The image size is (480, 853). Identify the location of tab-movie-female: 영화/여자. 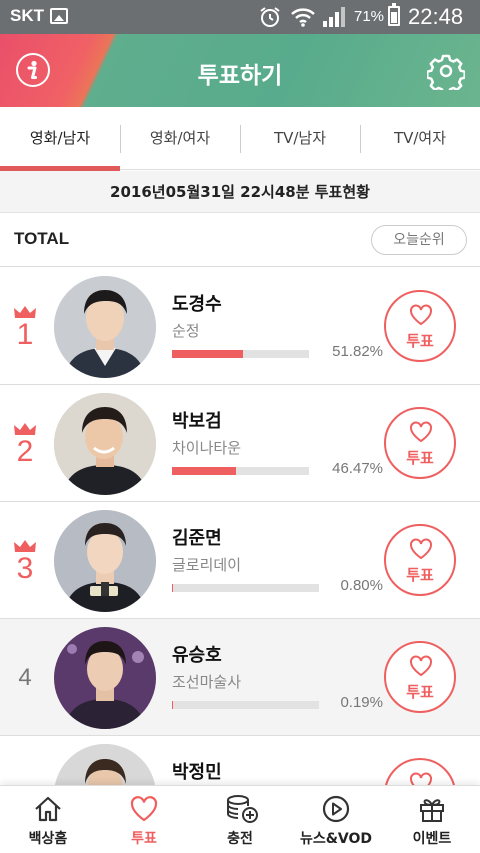
(180, 138).